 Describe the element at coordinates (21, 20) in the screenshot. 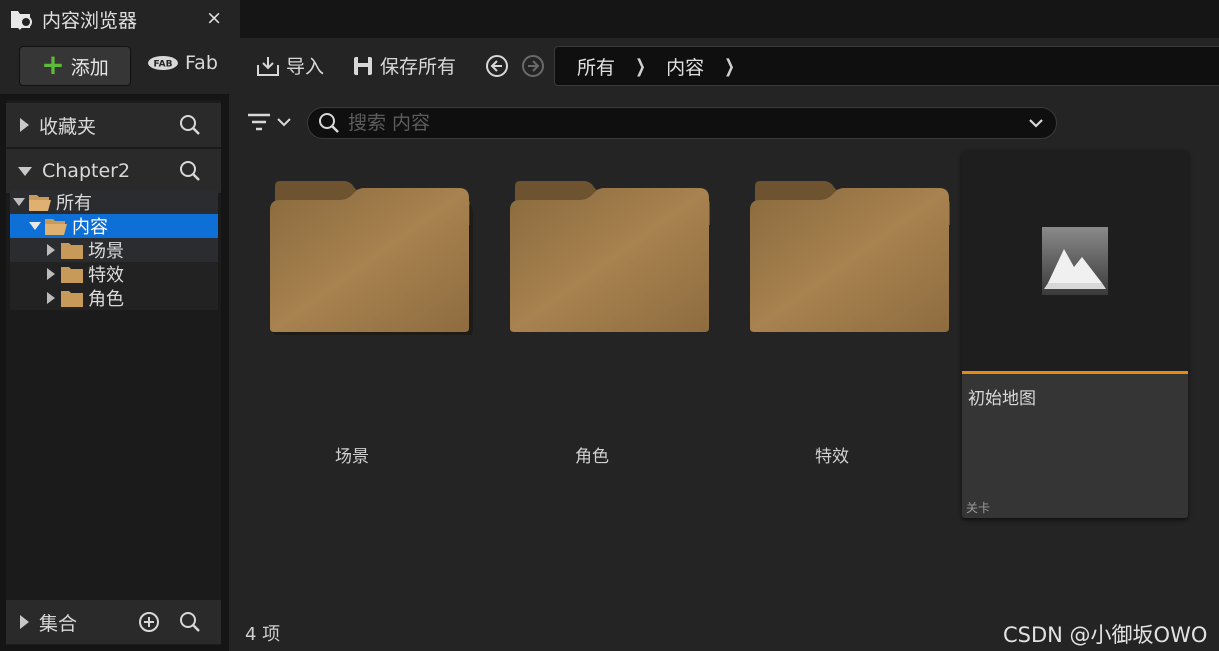

I see `content-browser-icon` at that location.